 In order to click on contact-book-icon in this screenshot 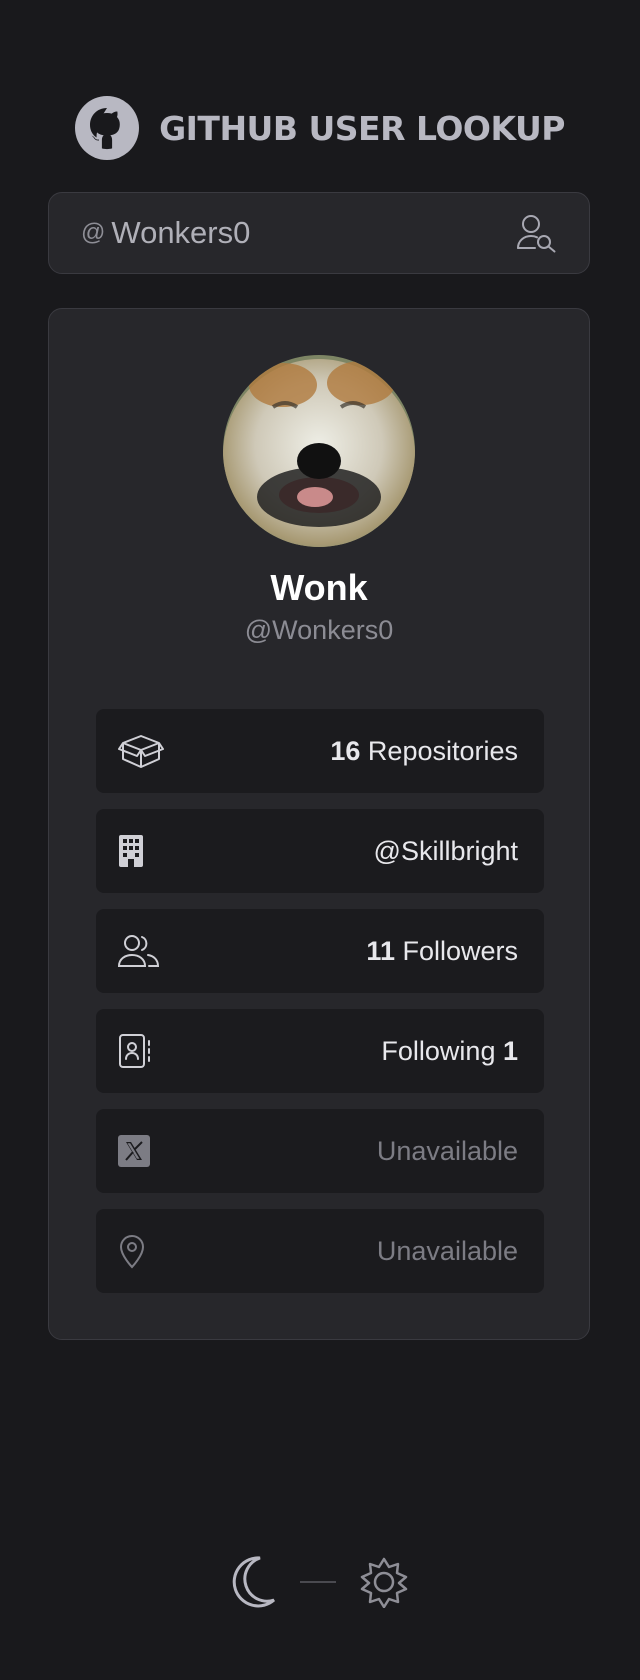, I will do `click(142, 1051)`.